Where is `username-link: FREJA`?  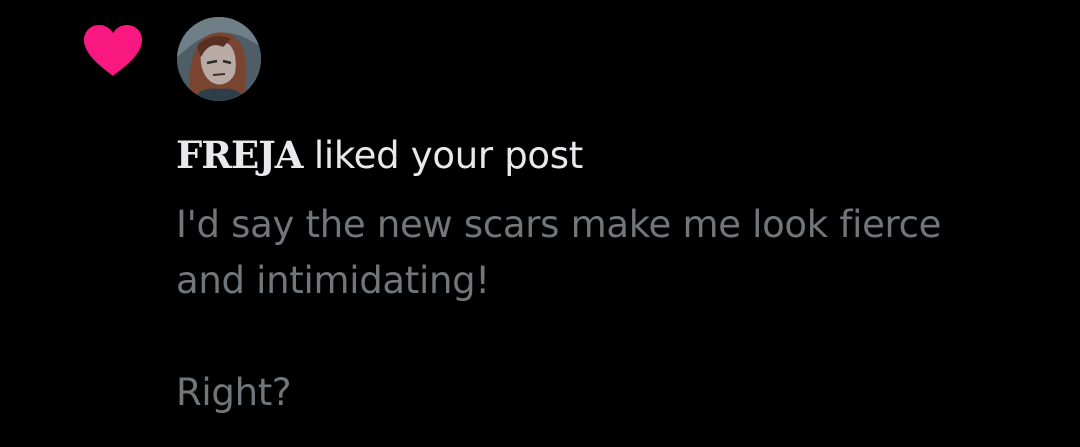 username-link: FREJA is located at coordinates (239, 155).